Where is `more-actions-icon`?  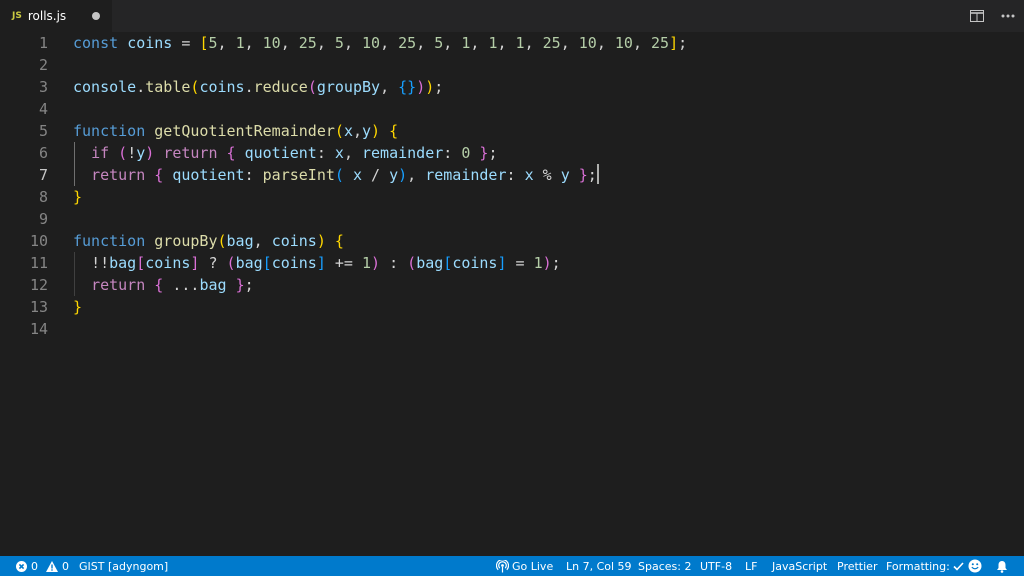
more-actions-icon is located at coordinates (1008, 16).